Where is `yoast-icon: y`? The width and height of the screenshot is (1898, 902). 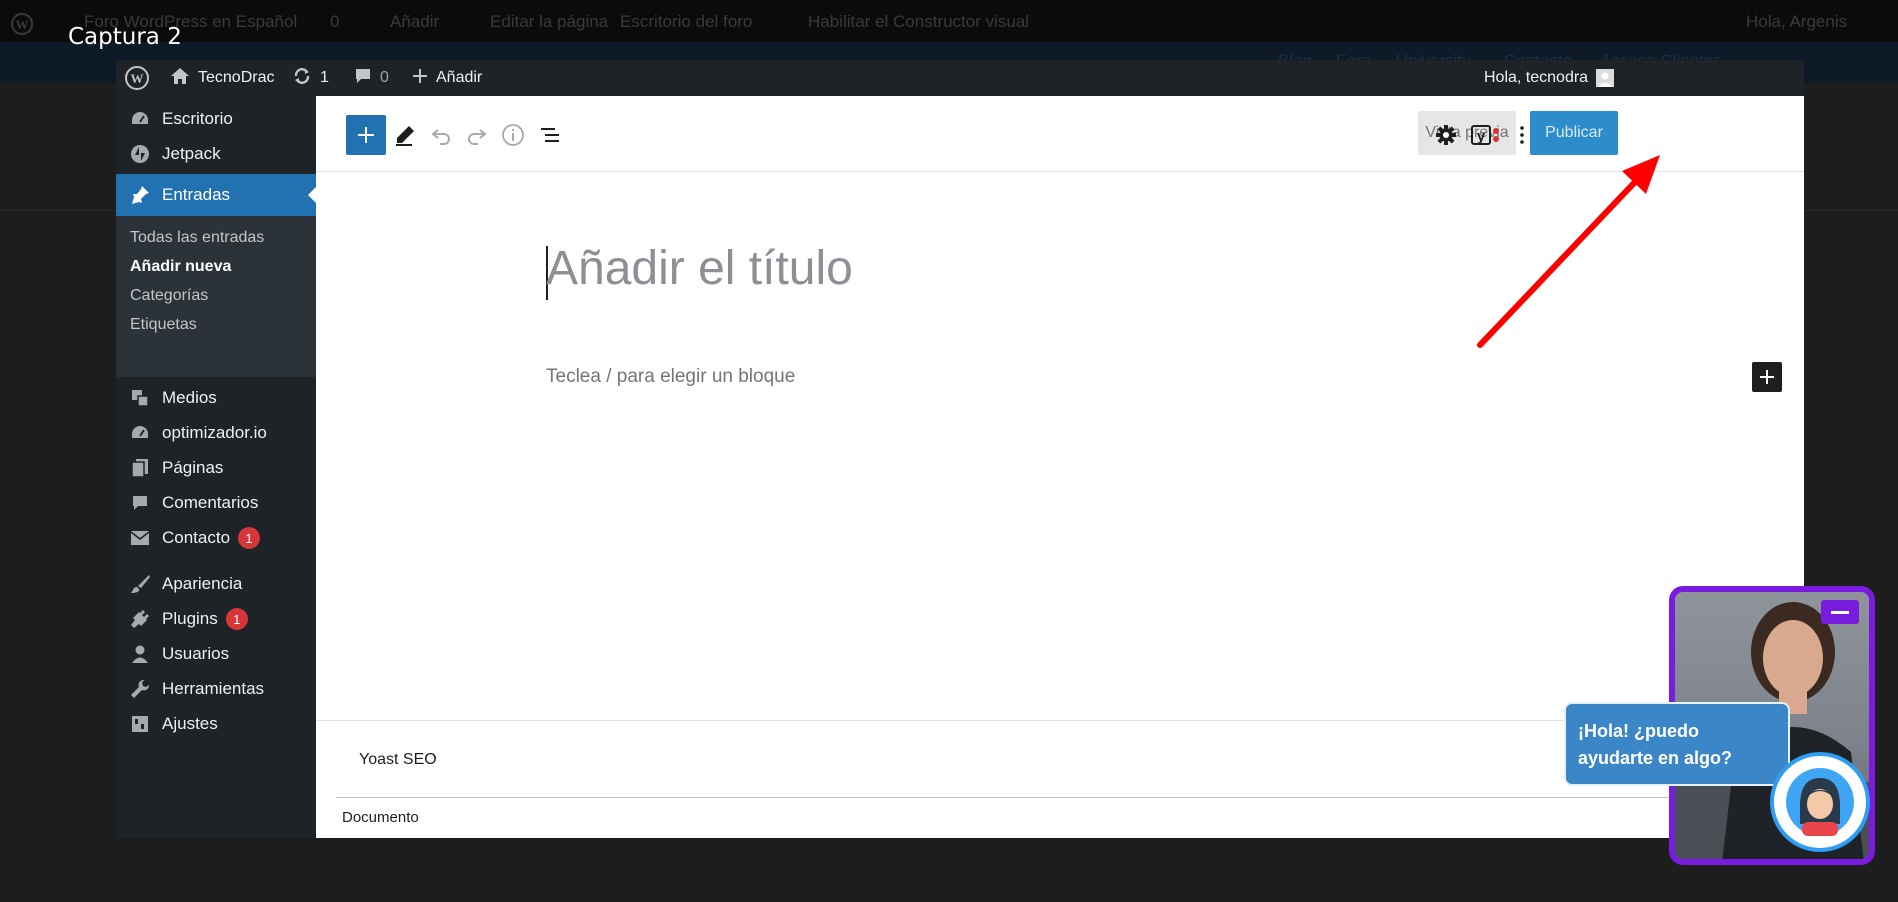
yoast-icon: y is located at coordinates (1486, 135).